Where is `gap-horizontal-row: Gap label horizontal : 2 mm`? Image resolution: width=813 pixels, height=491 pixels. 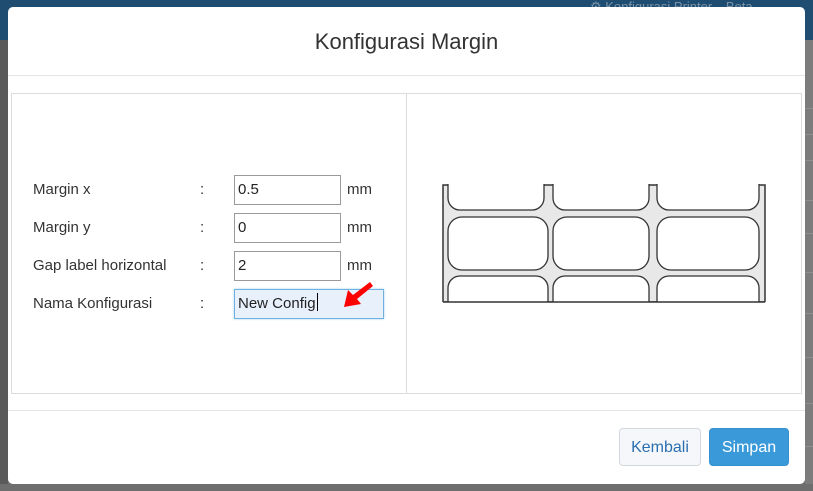
gap-horizontal-row: Gap label horizontal : 2 mm is located at coordinates (209, 266).